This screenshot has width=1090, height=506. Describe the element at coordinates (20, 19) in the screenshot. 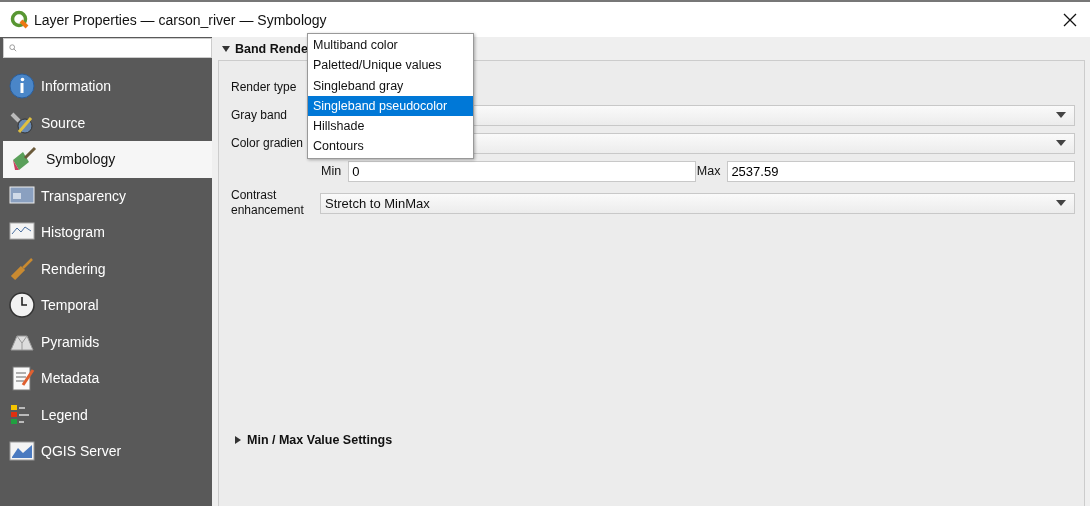

I see `logo-icon` at that location.